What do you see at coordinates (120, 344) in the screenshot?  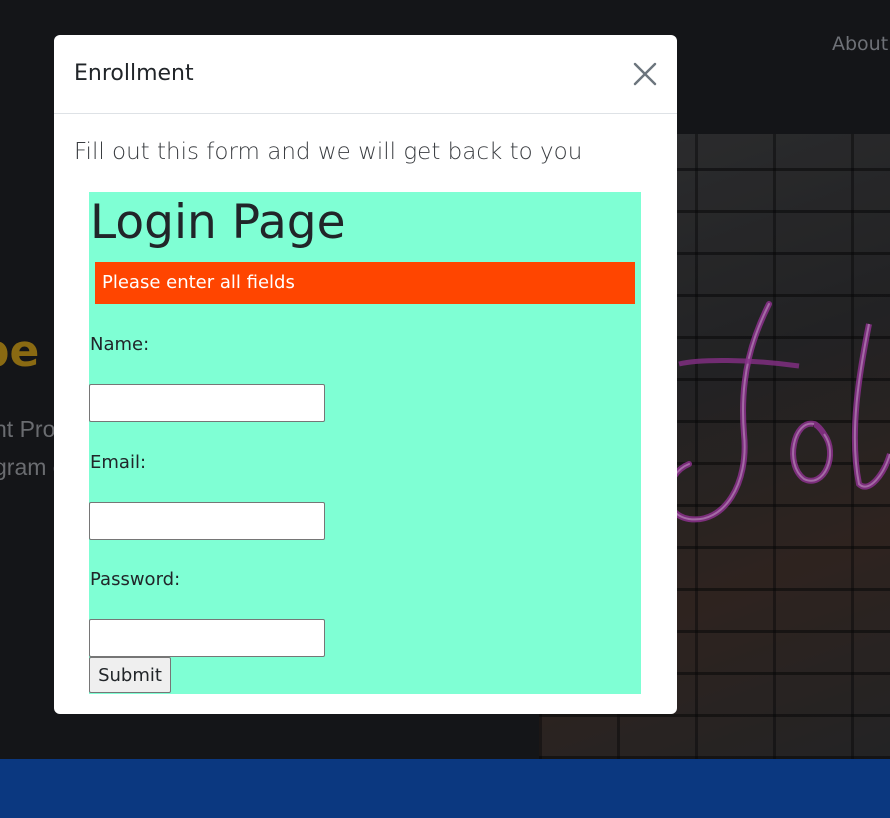 I see `name-label: Name:` at bounding box center [120, 344].